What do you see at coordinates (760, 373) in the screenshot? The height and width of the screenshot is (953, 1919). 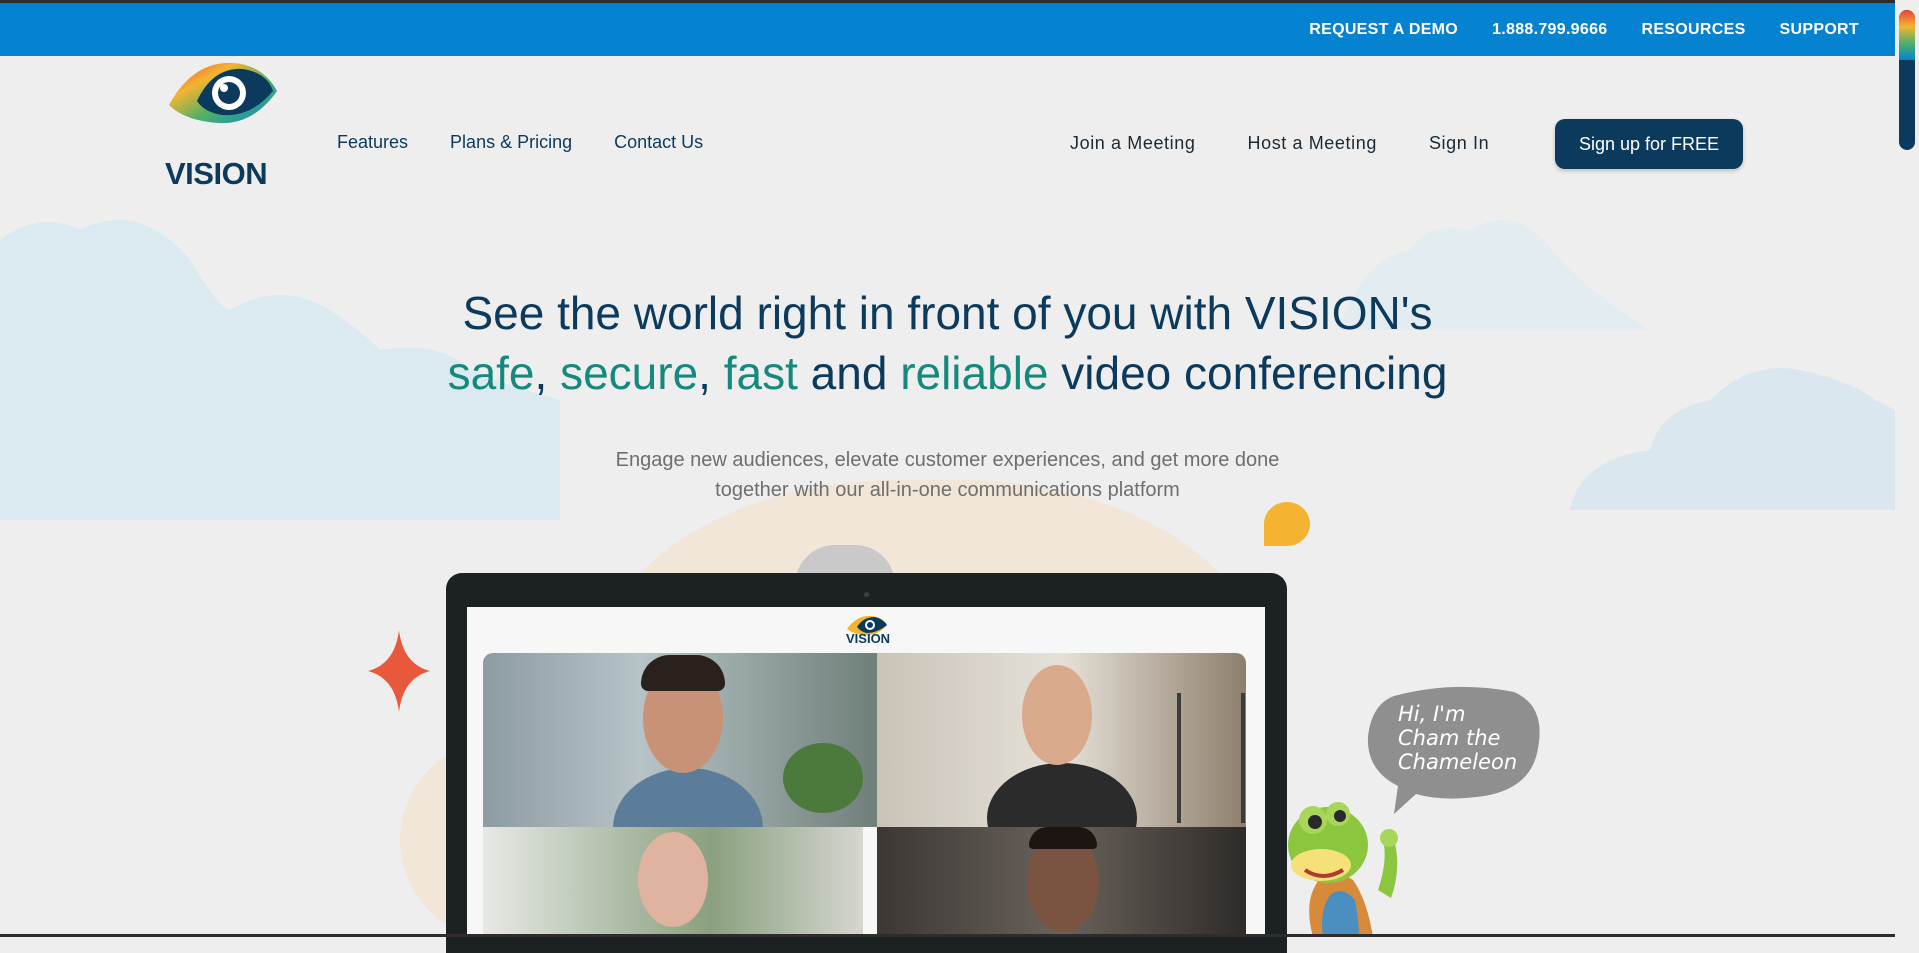 I see `word-fast: fast` at bounding box center [760, 373].